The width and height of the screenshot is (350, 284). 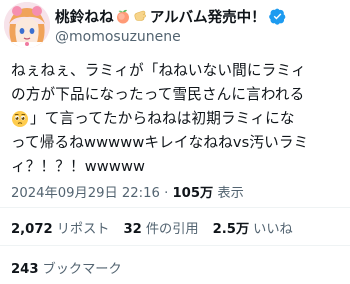 What do you see at coordinates (82, 269) in the screenshot?
I see `bookmarks-label: ブックマーク` at bounding box center [82, 269].